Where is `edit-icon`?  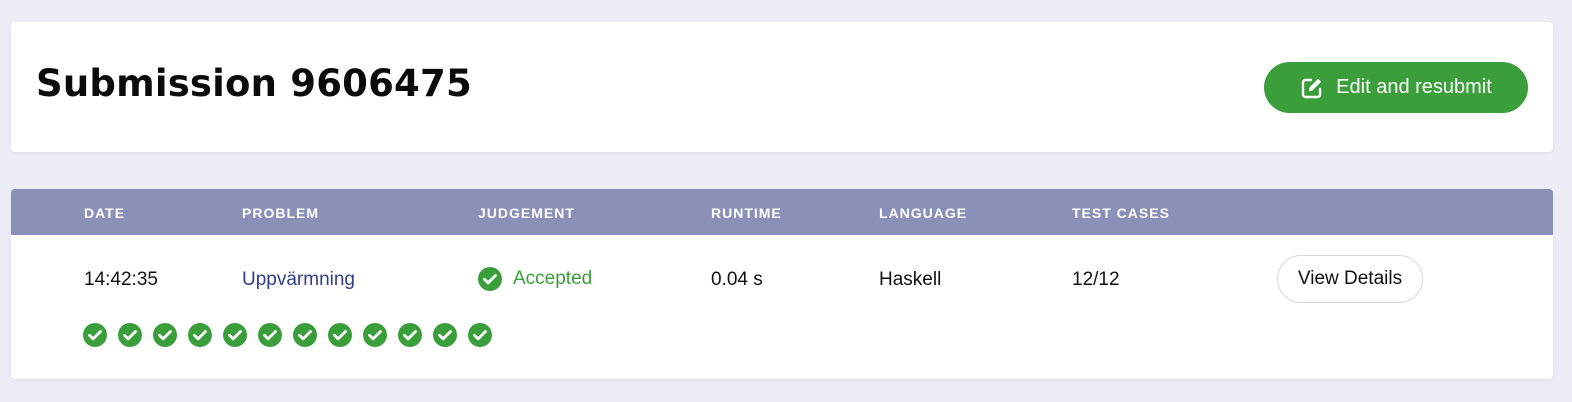 edit-icon is located at coordinates (1312, 88).